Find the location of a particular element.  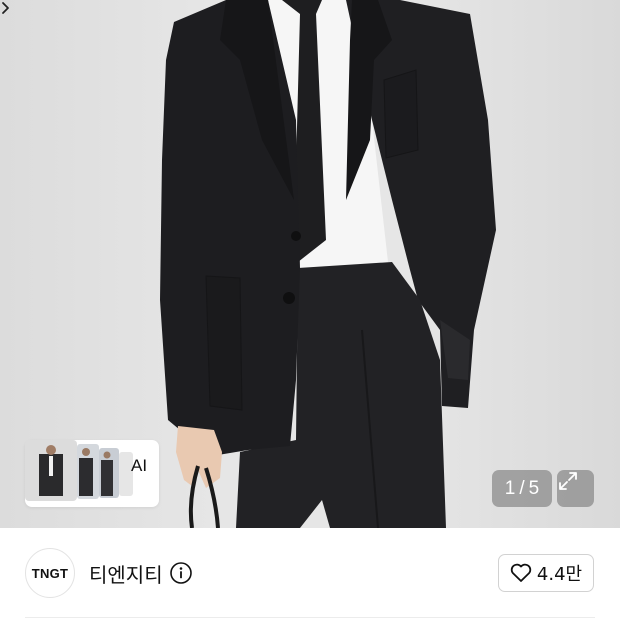

expand-image-button is located at coordinates (575, 488).